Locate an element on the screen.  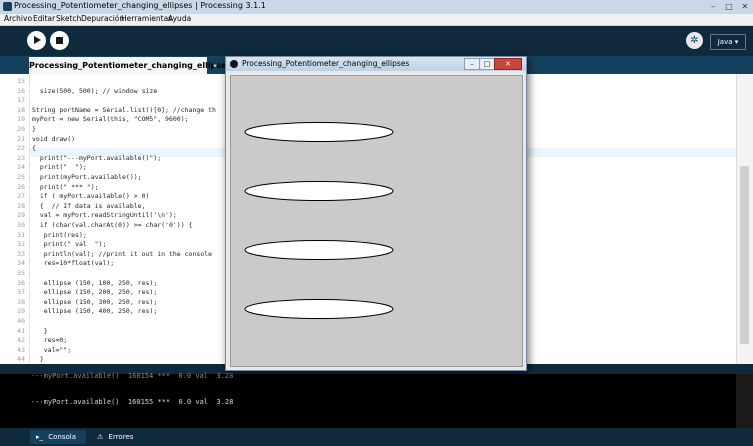
menu-ayuda: Ayuda is located at coordinates (179, 18).